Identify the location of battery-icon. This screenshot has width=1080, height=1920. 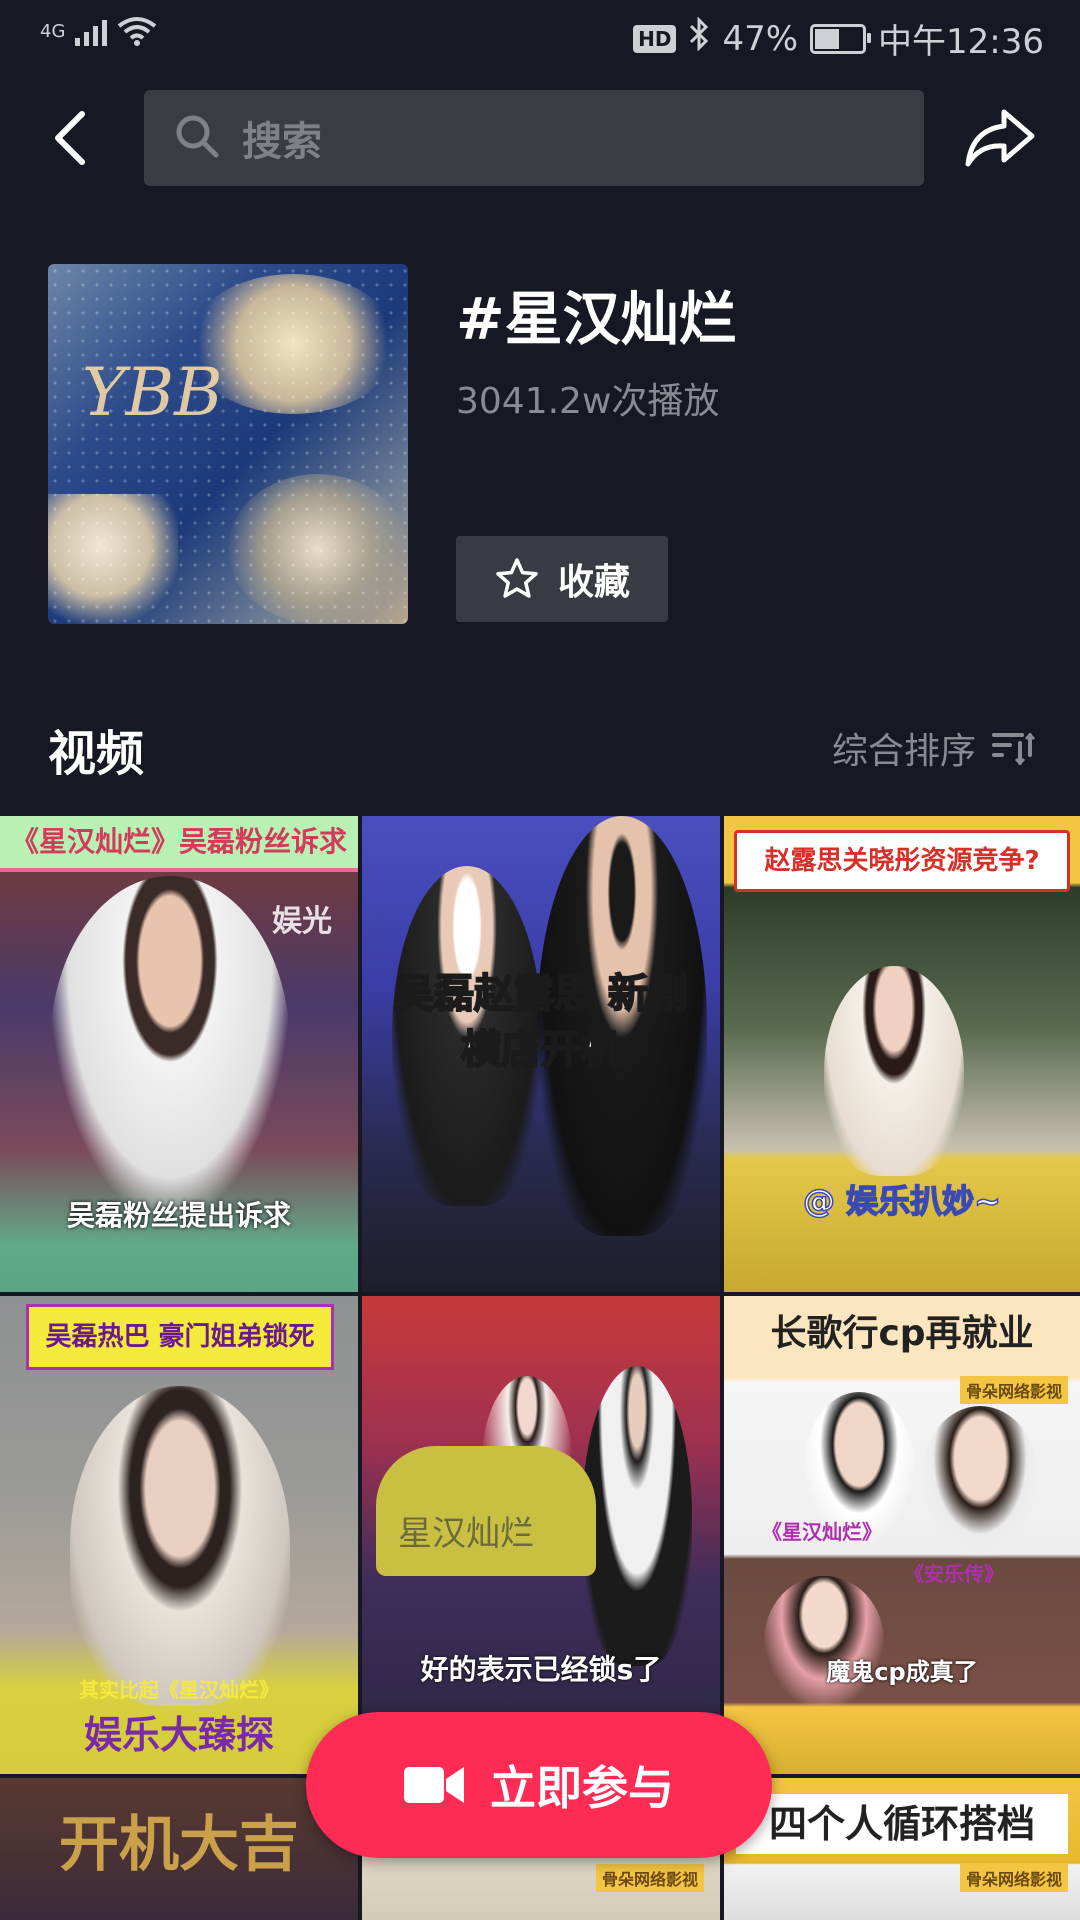
(841, 38).